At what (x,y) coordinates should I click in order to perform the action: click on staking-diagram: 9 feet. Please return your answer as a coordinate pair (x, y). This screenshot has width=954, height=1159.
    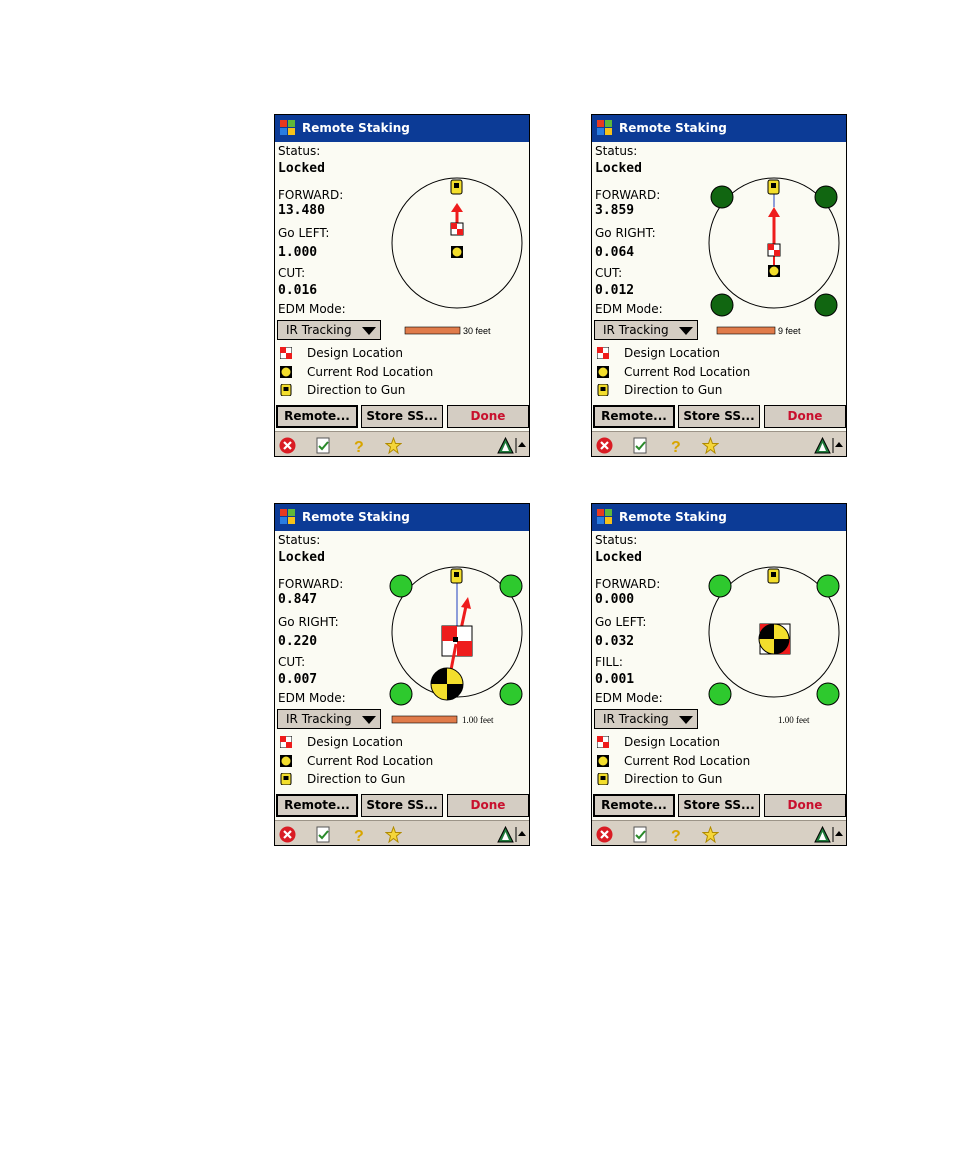
    Looking at the image, I should click on (774, 256).